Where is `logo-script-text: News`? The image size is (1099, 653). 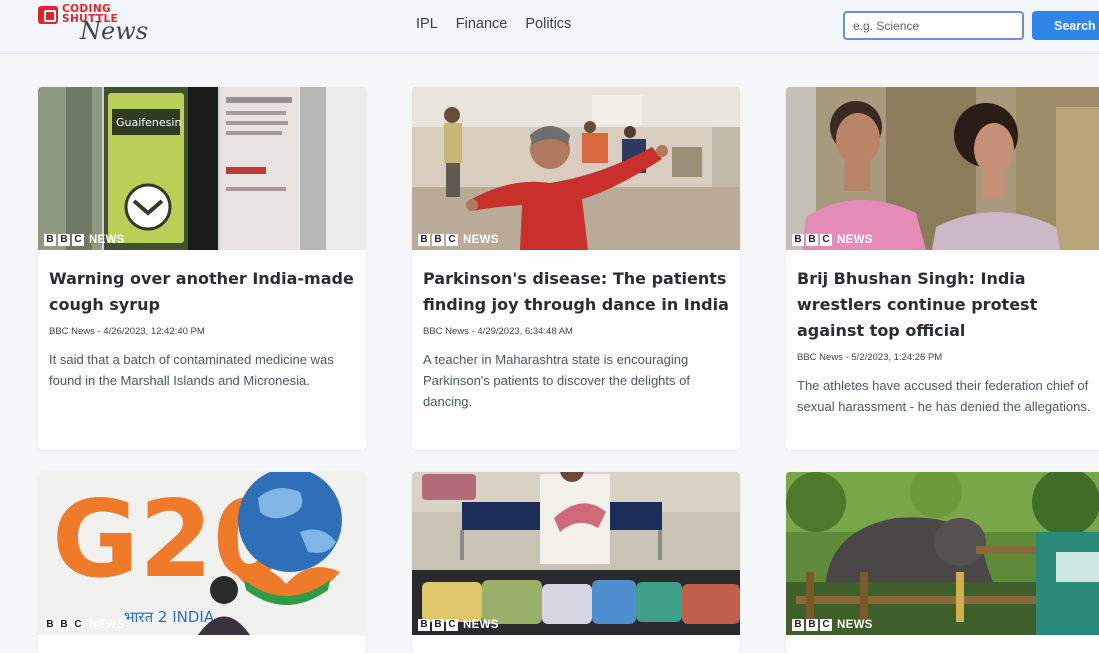 logo-script-text: News is located at coordinates (114, 31).